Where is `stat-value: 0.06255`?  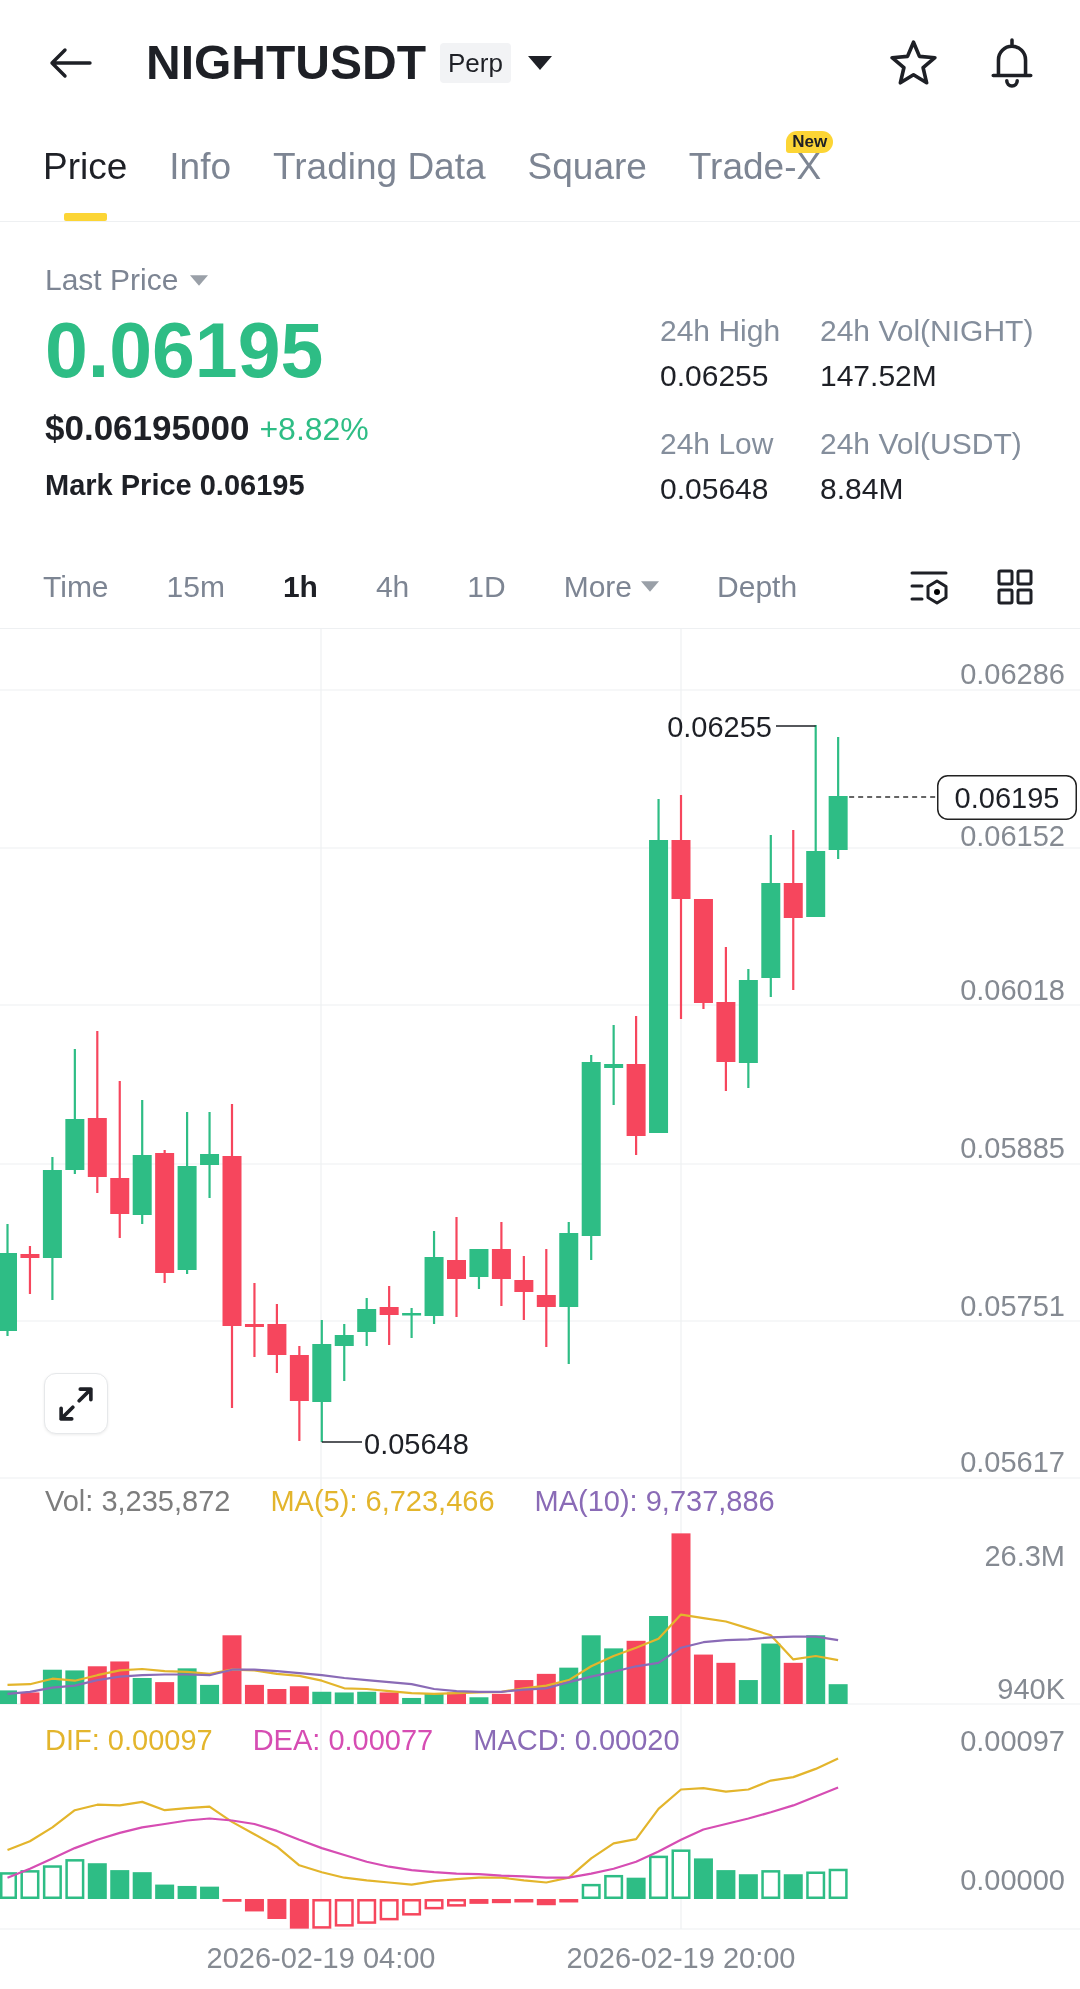
stat-value: 0.06255 is located at coordinates (715, 376).